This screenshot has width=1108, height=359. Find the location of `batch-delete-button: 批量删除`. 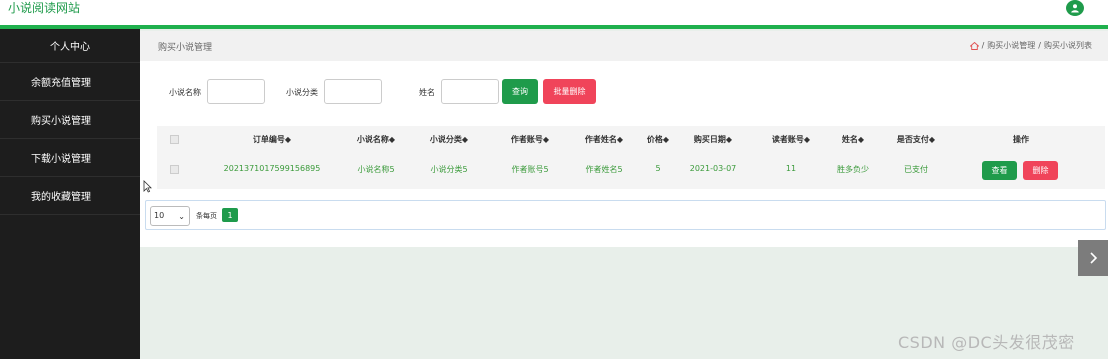

batch-delete-button: 批量删除 is located at coordinates (569, 91).